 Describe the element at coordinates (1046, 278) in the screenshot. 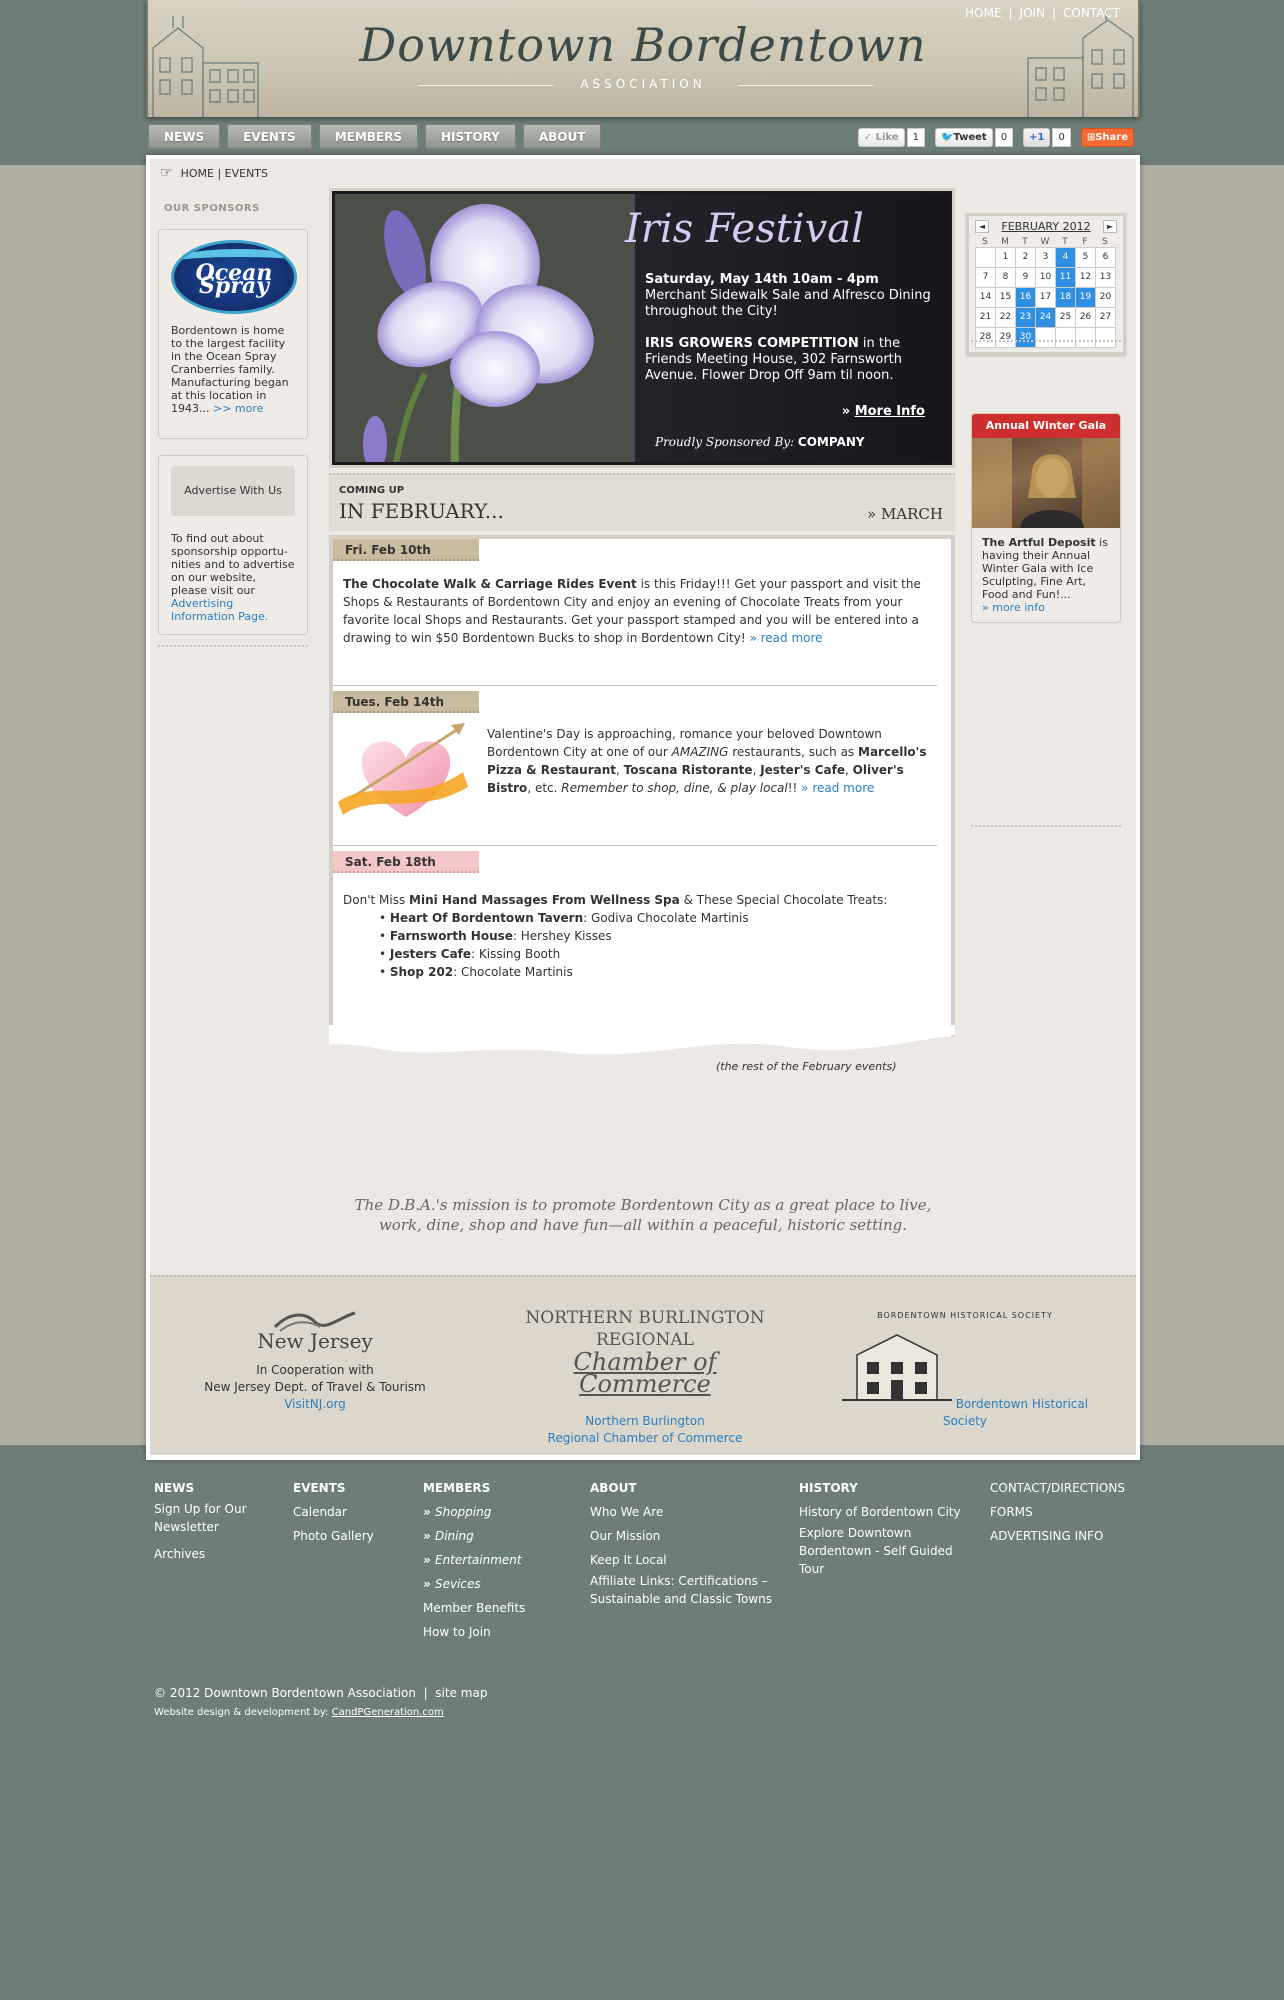

I see `calendar-day: 10` at that location.